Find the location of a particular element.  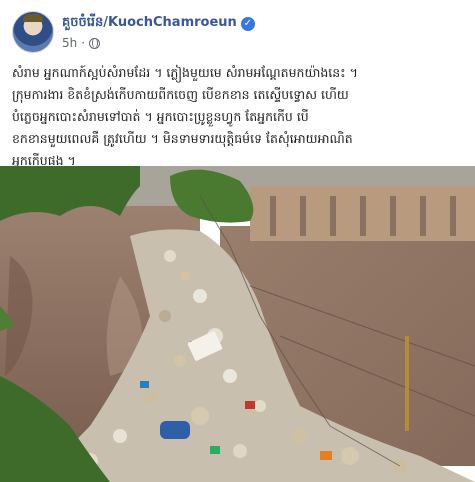

post-meta: គួចចំរើន/KuochChamroeun ✓ 5h · is located at coordinates (158, 32).